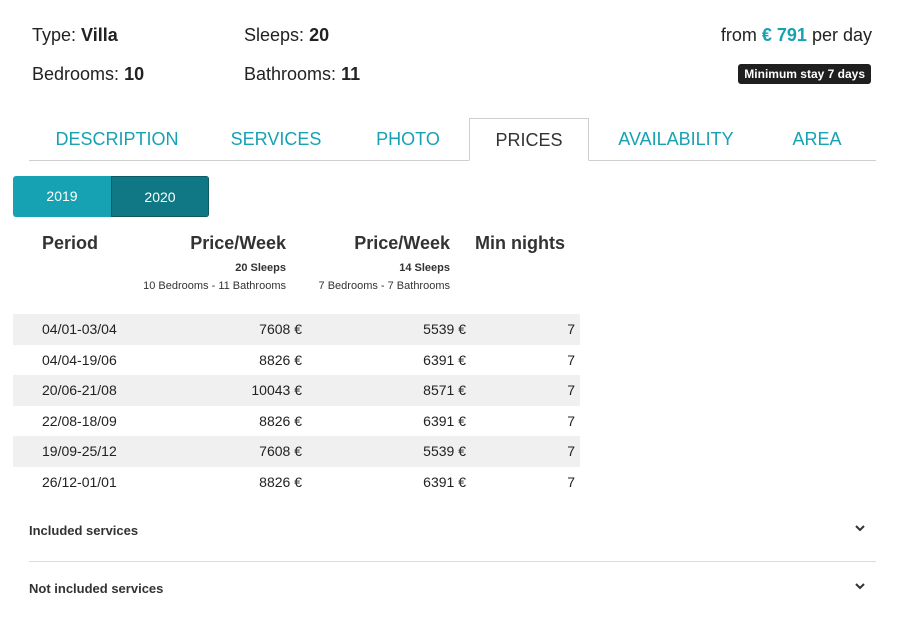 The width and height of the screenshot is (897, 621). What do you see at coordinates (79, 420) in the screenshot?
I see `cell-period: 22/08-18/09` at bounding box center [79, 420].